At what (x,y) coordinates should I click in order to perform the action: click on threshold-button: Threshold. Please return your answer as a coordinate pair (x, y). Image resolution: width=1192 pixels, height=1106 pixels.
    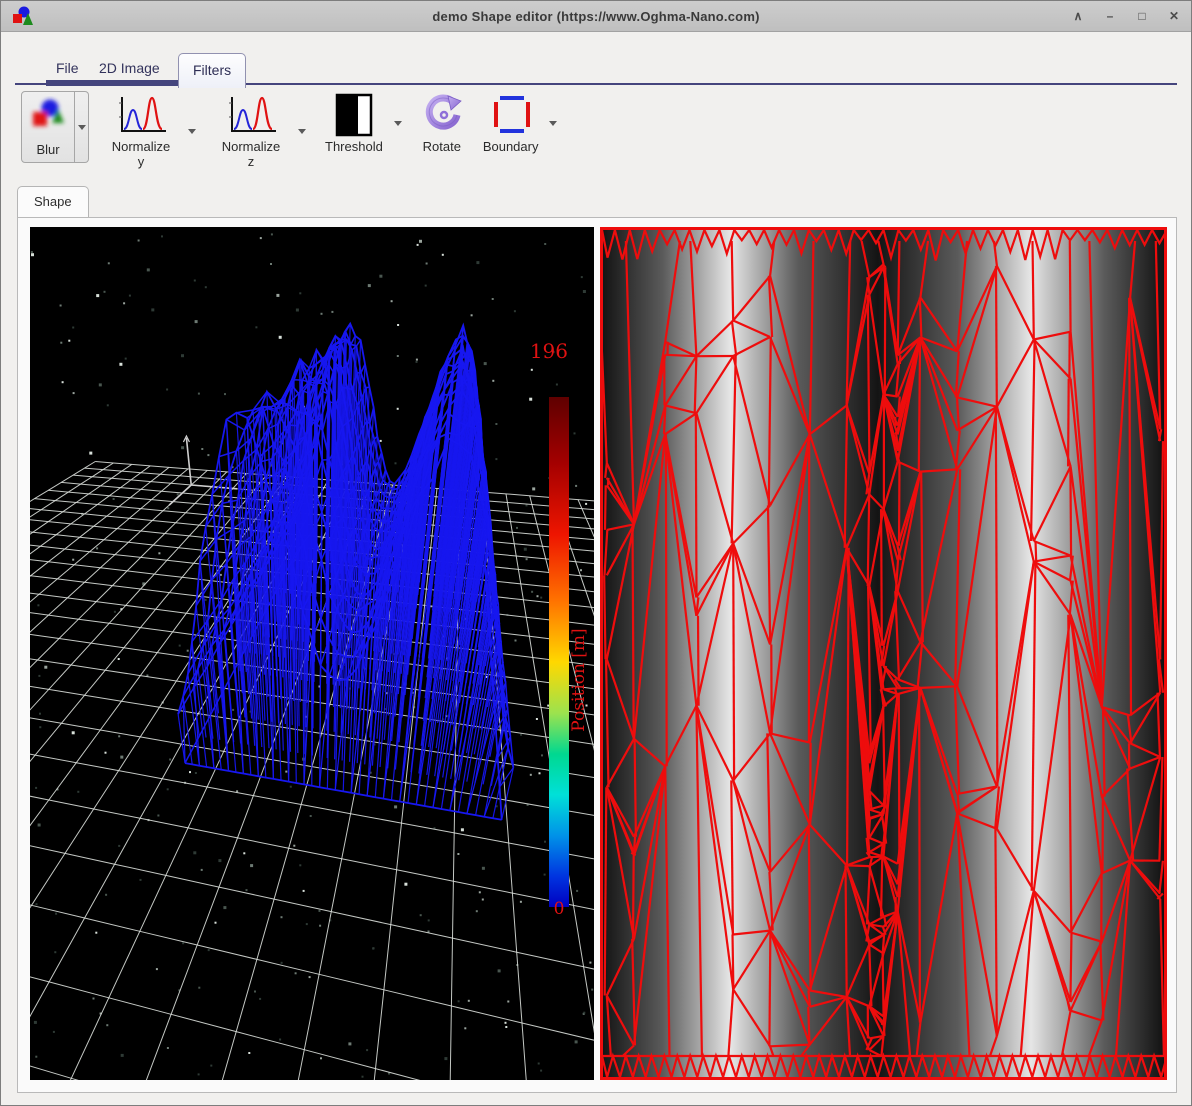
    Looking at the image, I should click on (354, 124).